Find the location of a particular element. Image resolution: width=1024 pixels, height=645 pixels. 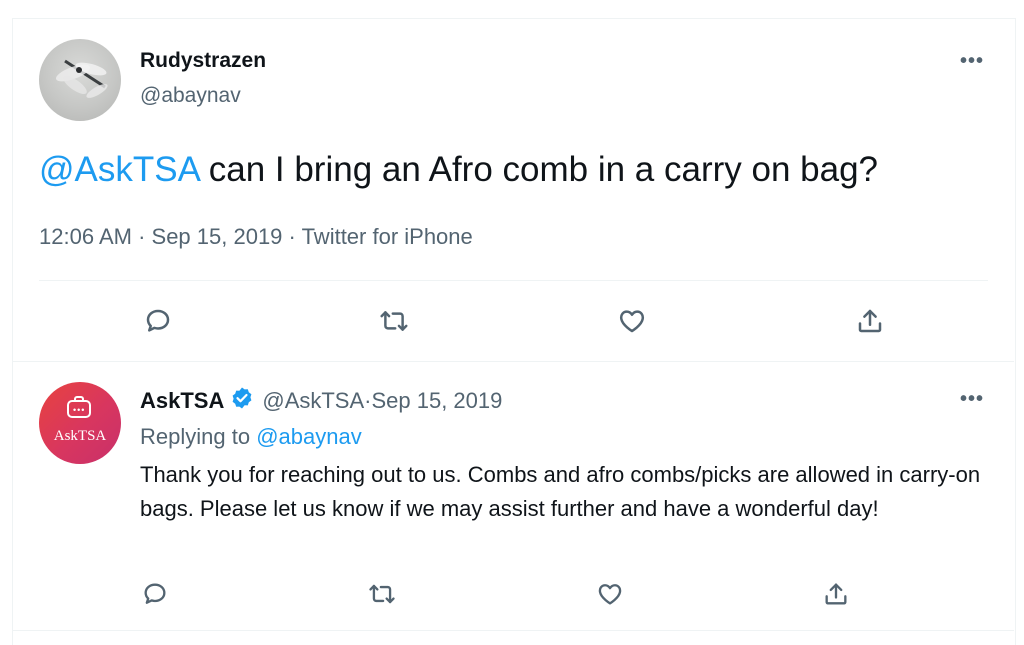

tweet-source: Twitter for iPhone is located at coordinates (387, 236).